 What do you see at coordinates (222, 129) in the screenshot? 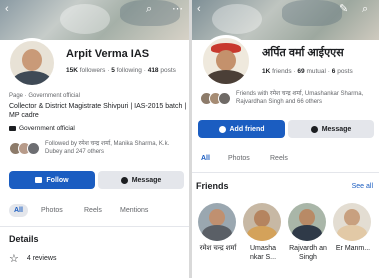
I see `add-person-icon` at bounding box center [222, 129].